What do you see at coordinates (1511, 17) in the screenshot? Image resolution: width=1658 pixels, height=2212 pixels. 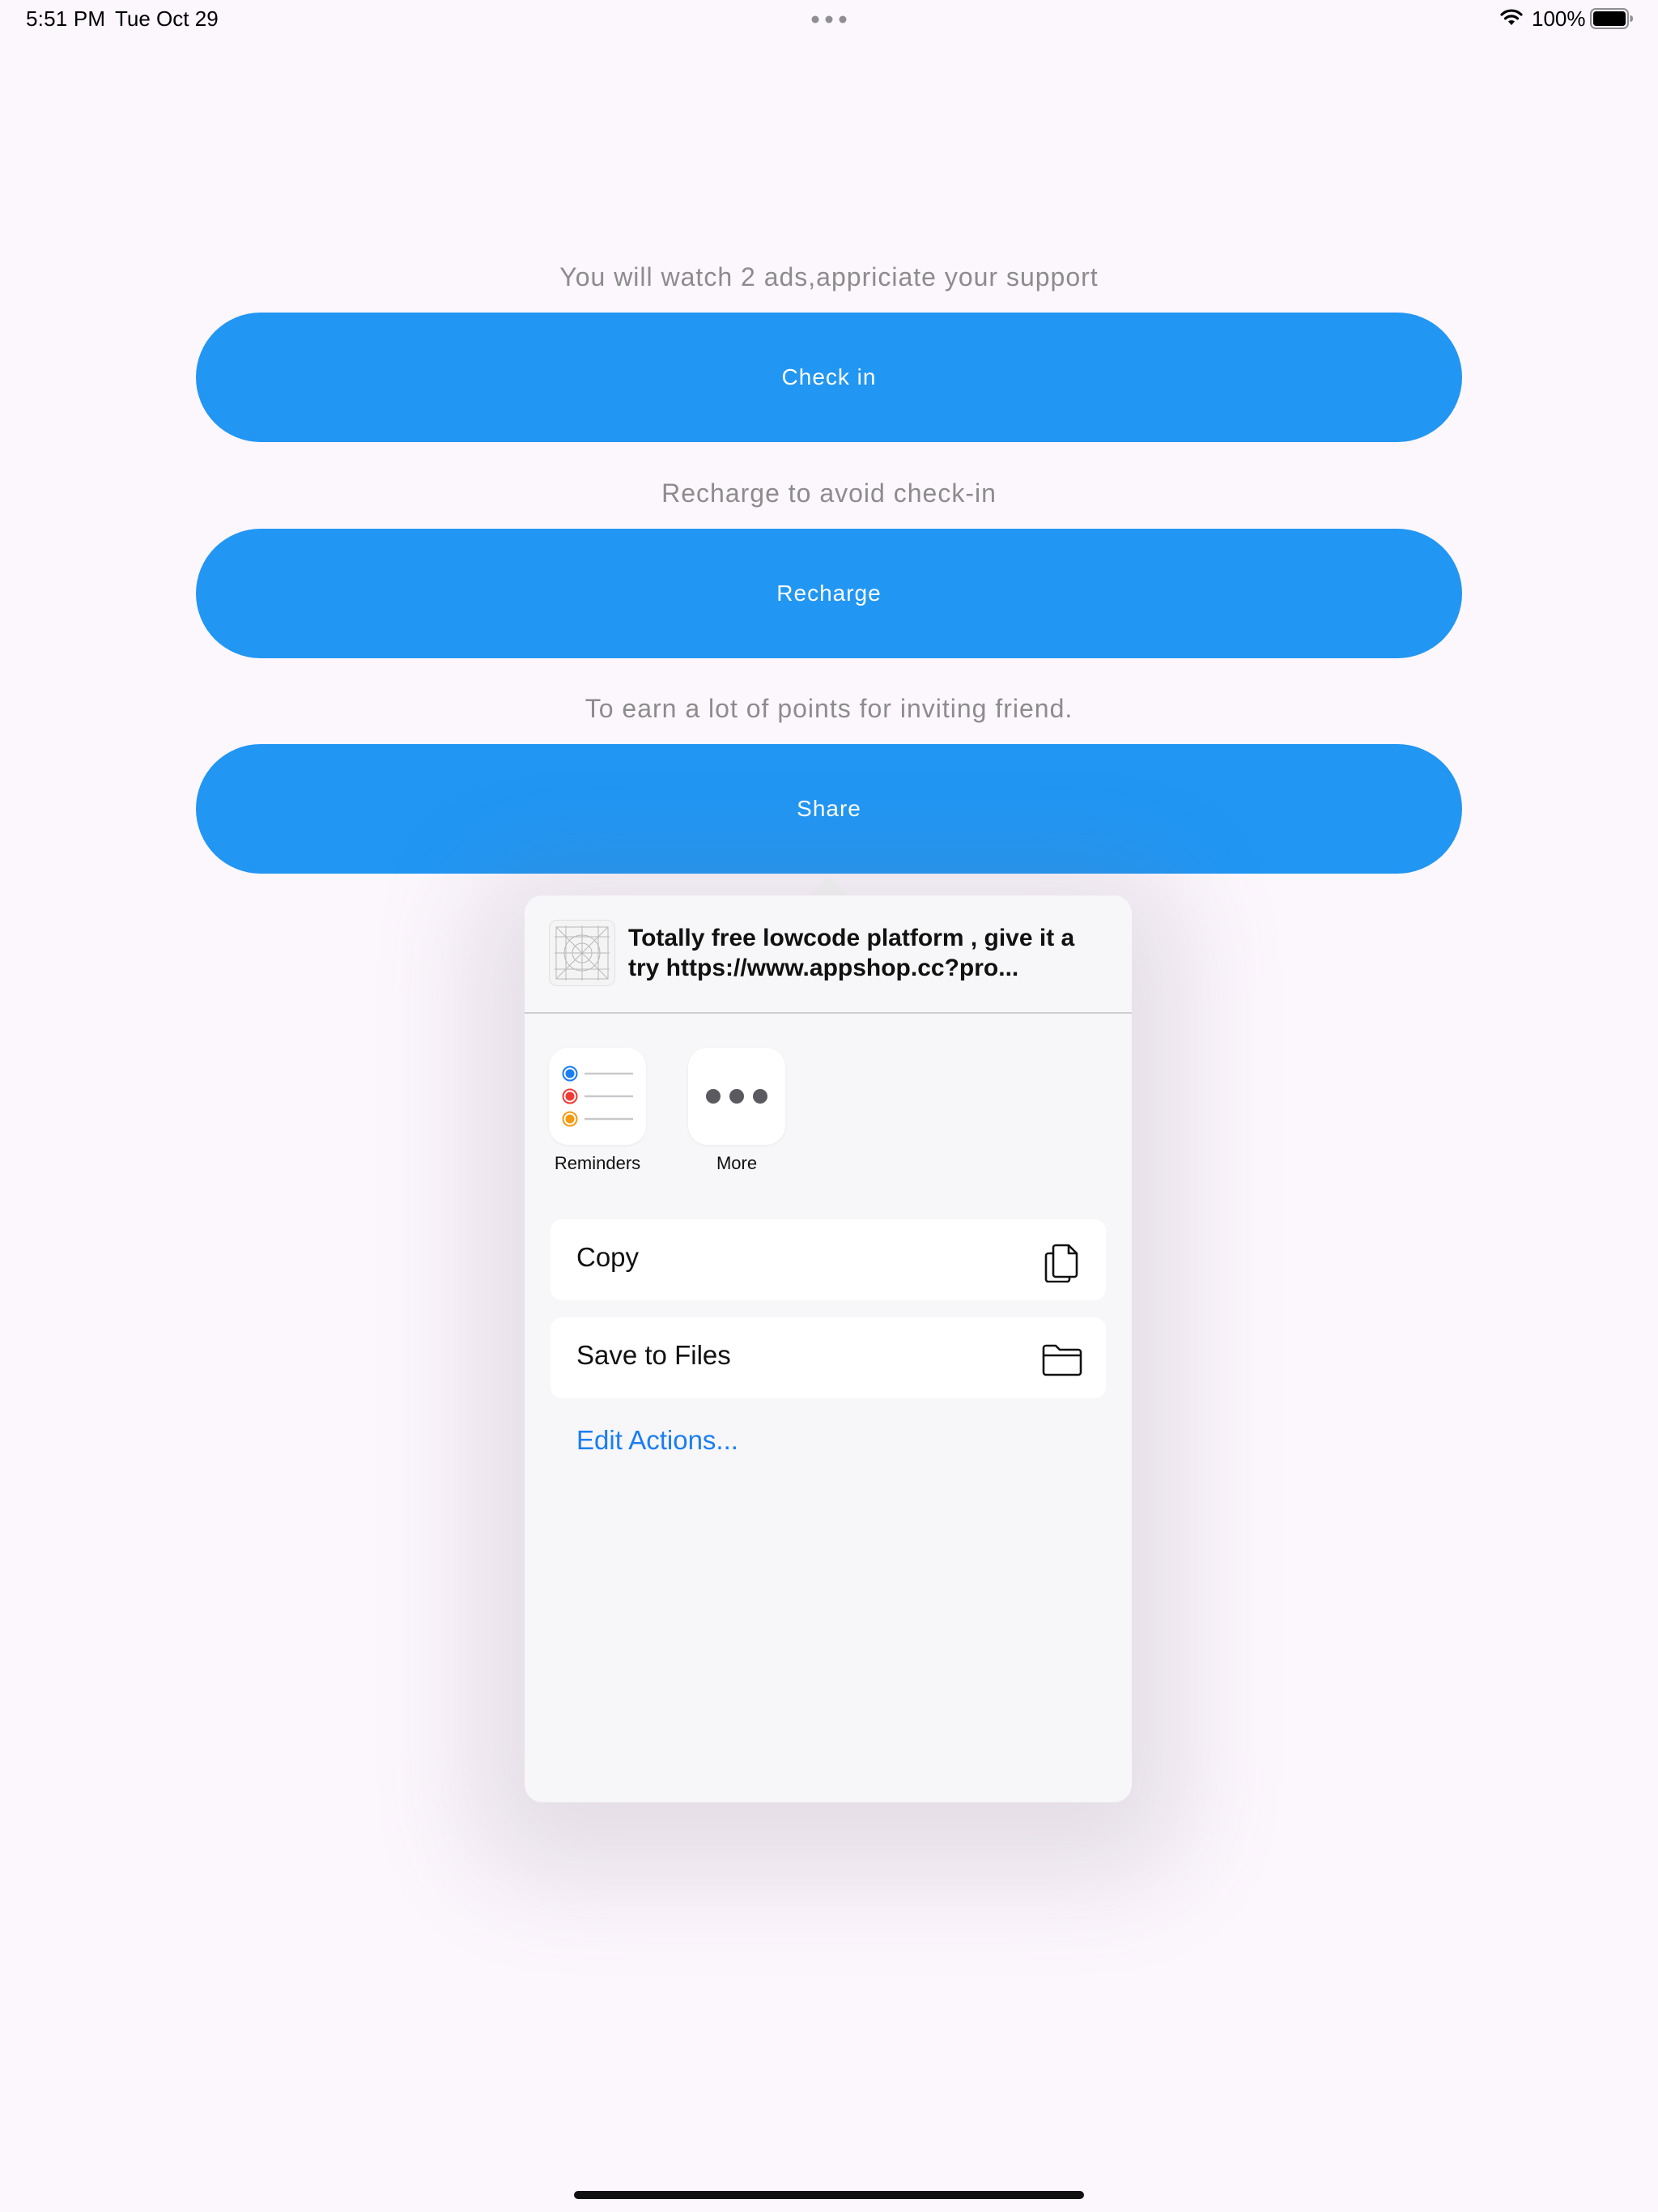 I see `wifi-icon` at bounding box center [1511, 17].